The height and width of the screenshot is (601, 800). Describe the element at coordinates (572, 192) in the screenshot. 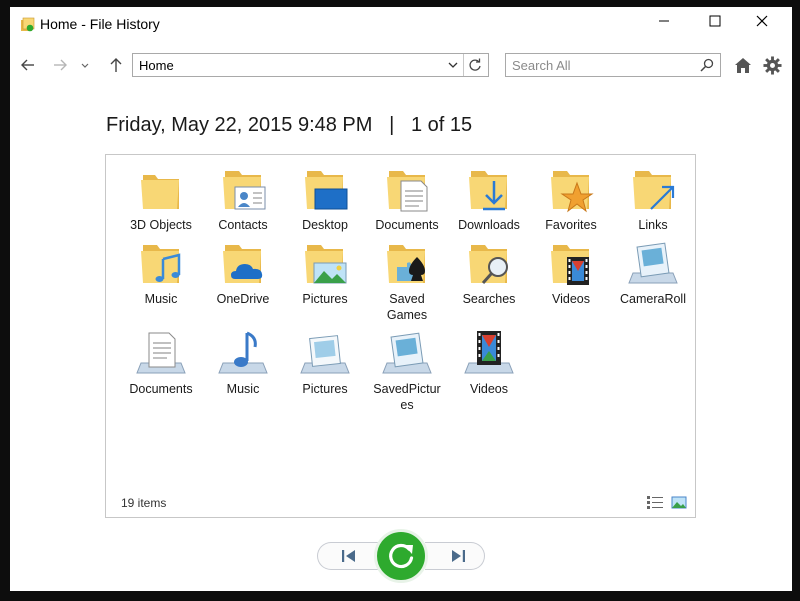

I see `favorites-folder-icon` at that location.